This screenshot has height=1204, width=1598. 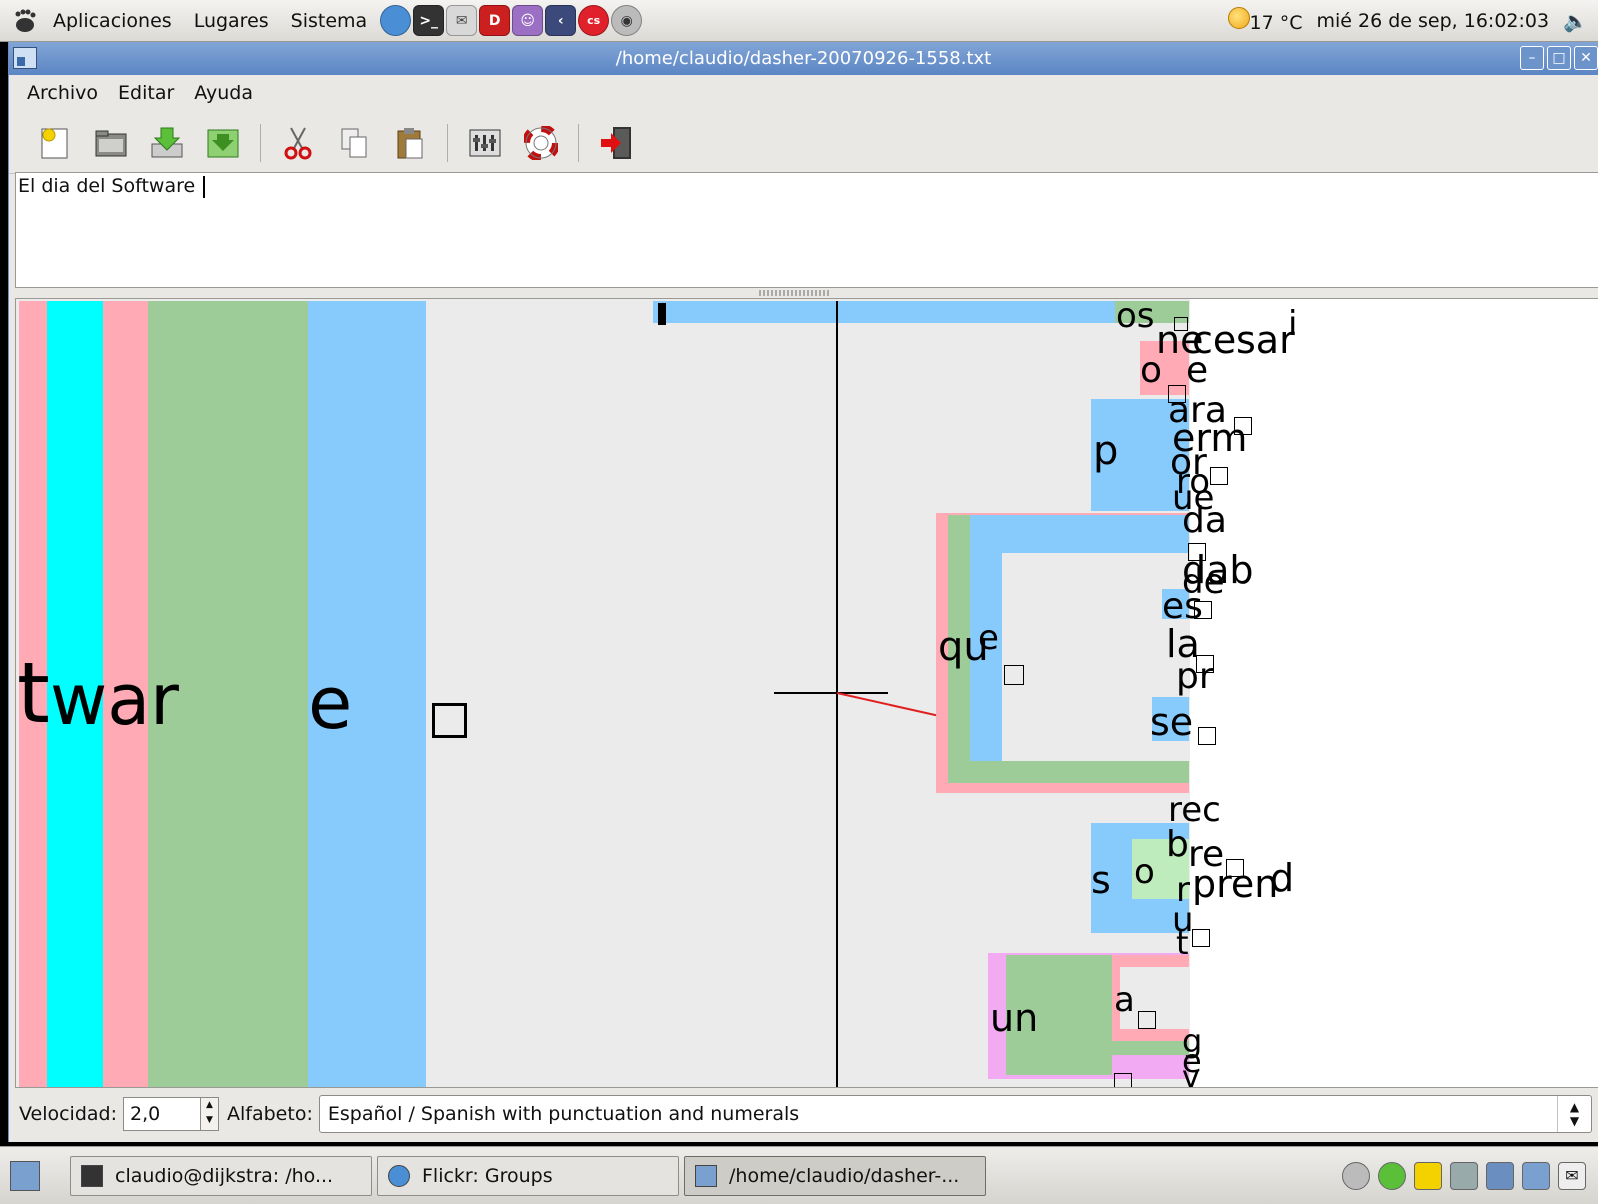 I want to click on minimize-icon: –, so click(x=1532, y=58).